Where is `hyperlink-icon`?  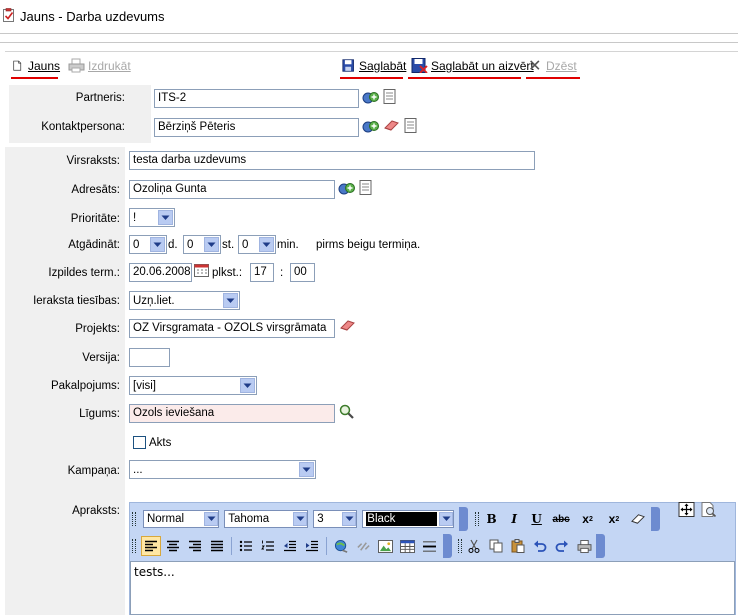
hyperlink-icon is located at coordinates (341, 546).